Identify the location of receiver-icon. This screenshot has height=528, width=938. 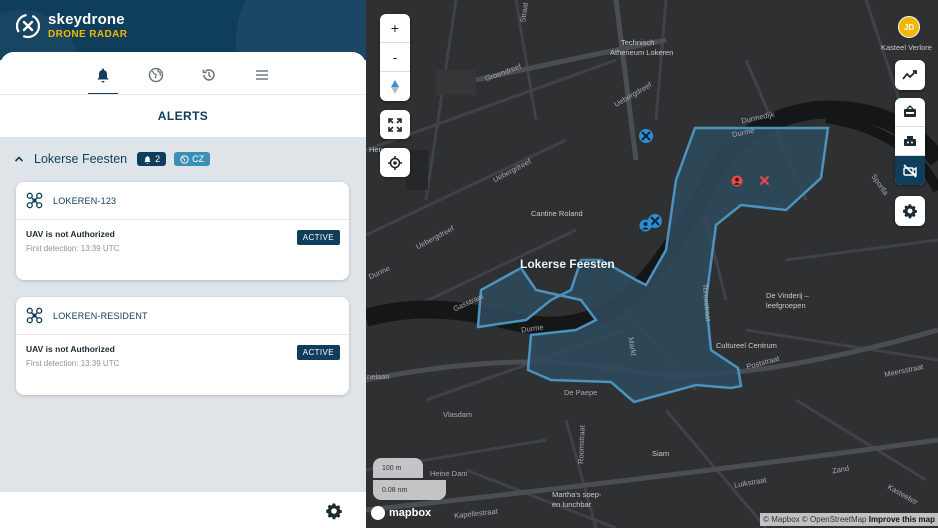
(910, 111).